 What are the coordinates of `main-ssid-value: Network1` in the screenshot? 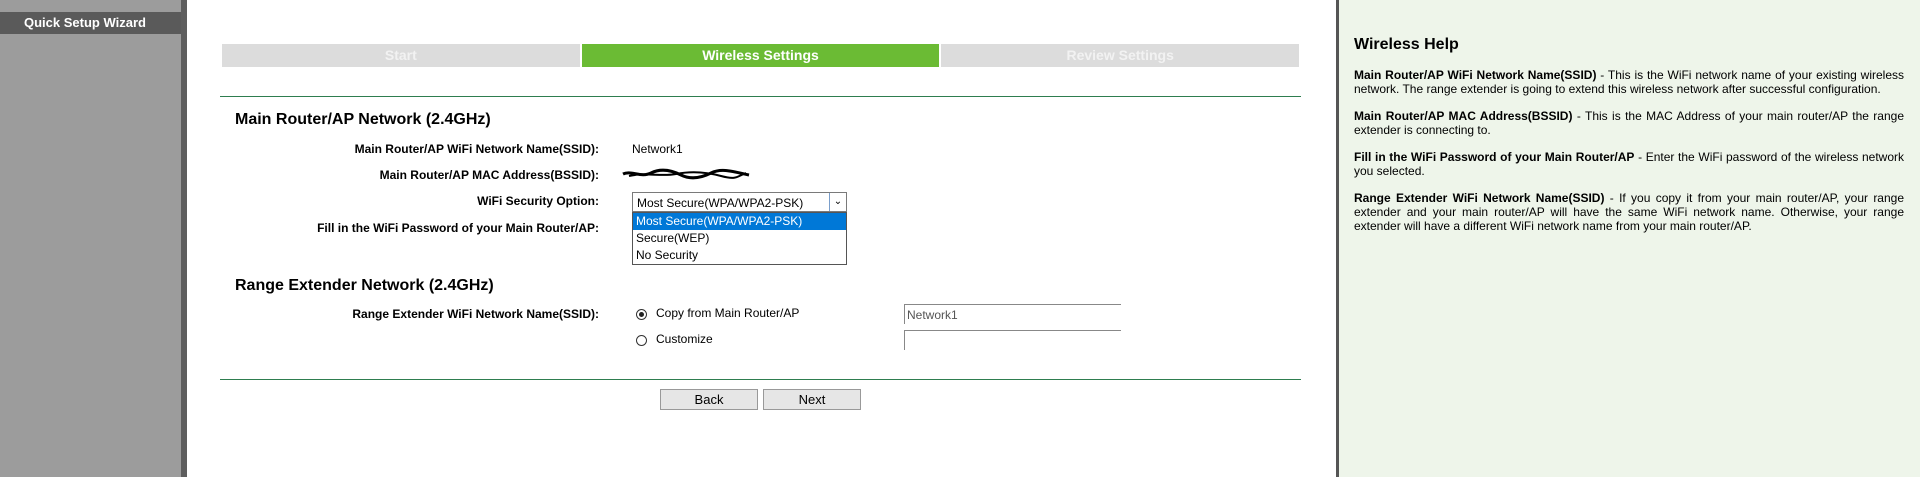 It's located at (657, 149).